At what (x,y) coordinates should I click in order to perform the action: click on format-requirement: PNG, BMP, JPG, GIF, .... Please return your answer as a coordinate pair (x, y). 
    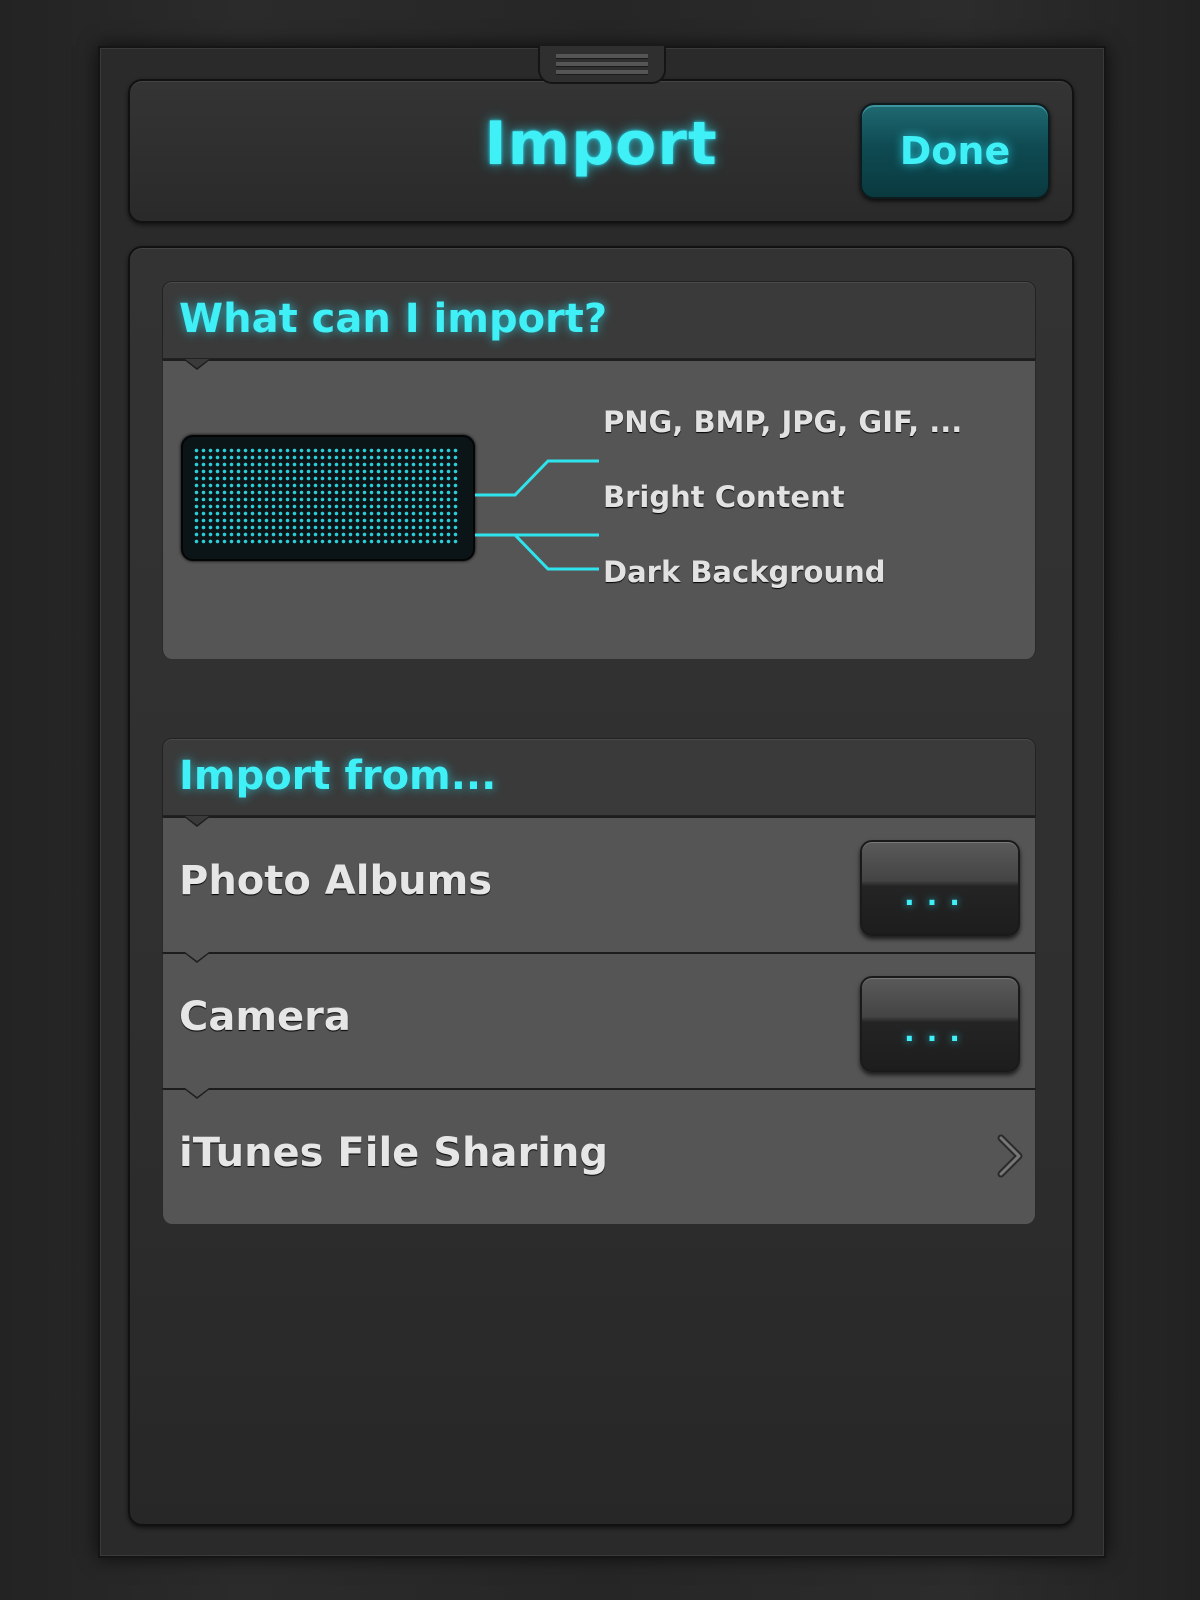
    Looking at the image, I should click on (783, 422).